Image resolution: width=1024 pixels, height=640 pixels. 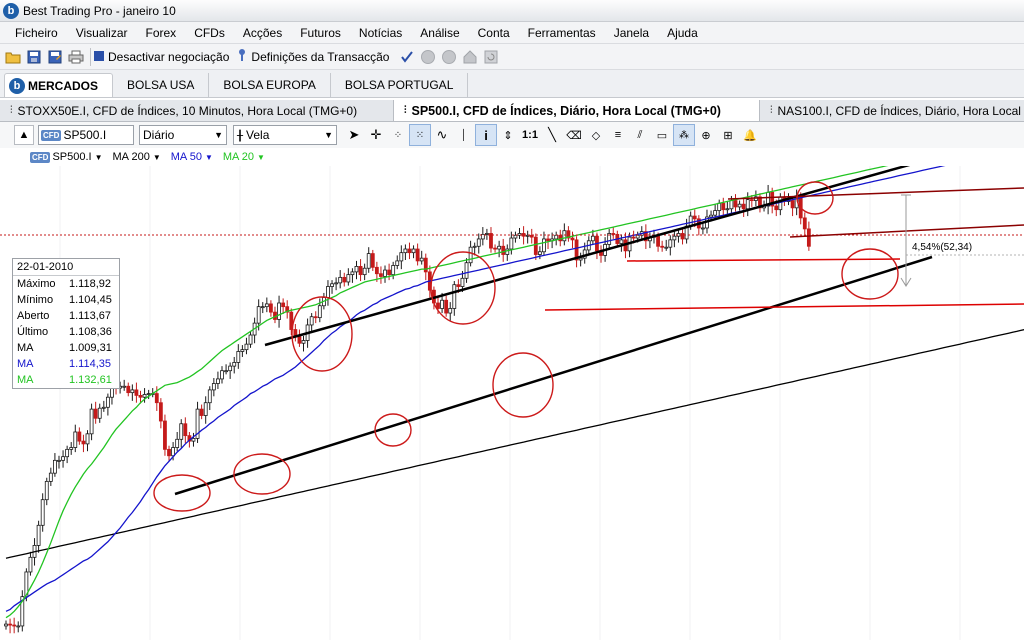 What do you see at coordinates (400, 85) in the screenshot?
I see `tab-bolsa-portugal: BOLSA PORTUGAL` at bounding box center [400, 85].